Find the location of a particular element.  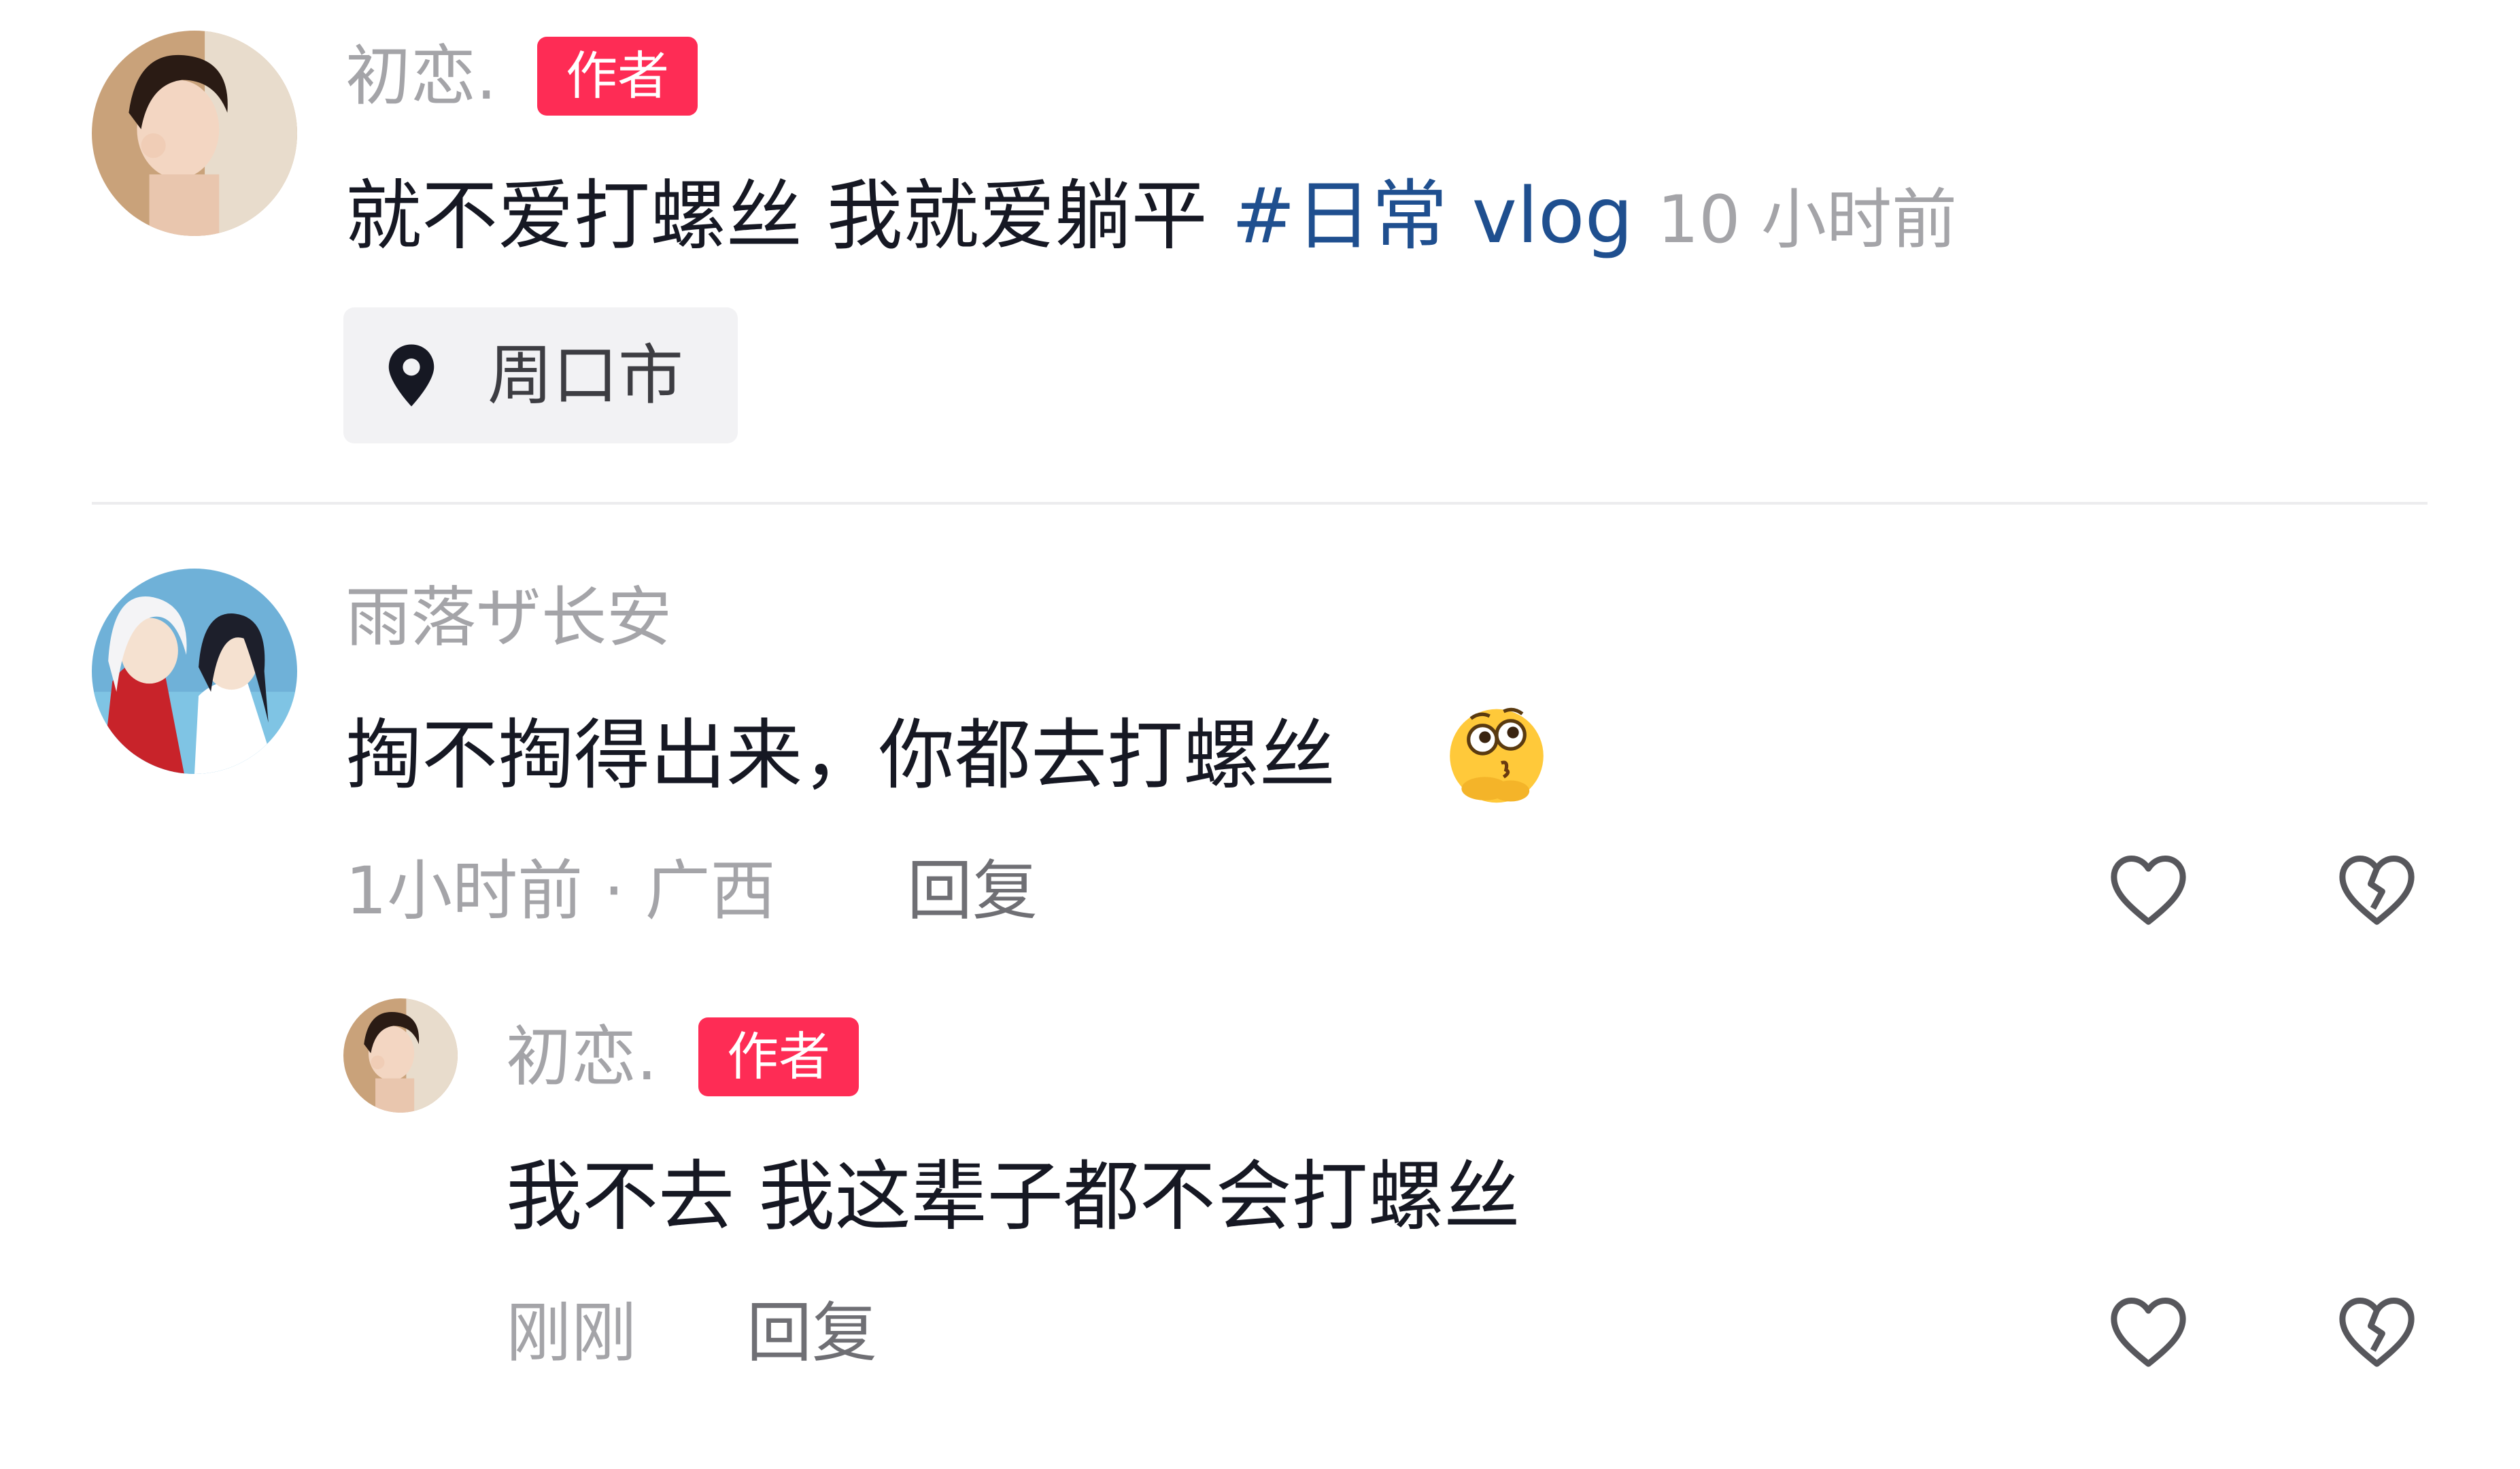

commenter-avatar-image is located at coordinates (194, 671).